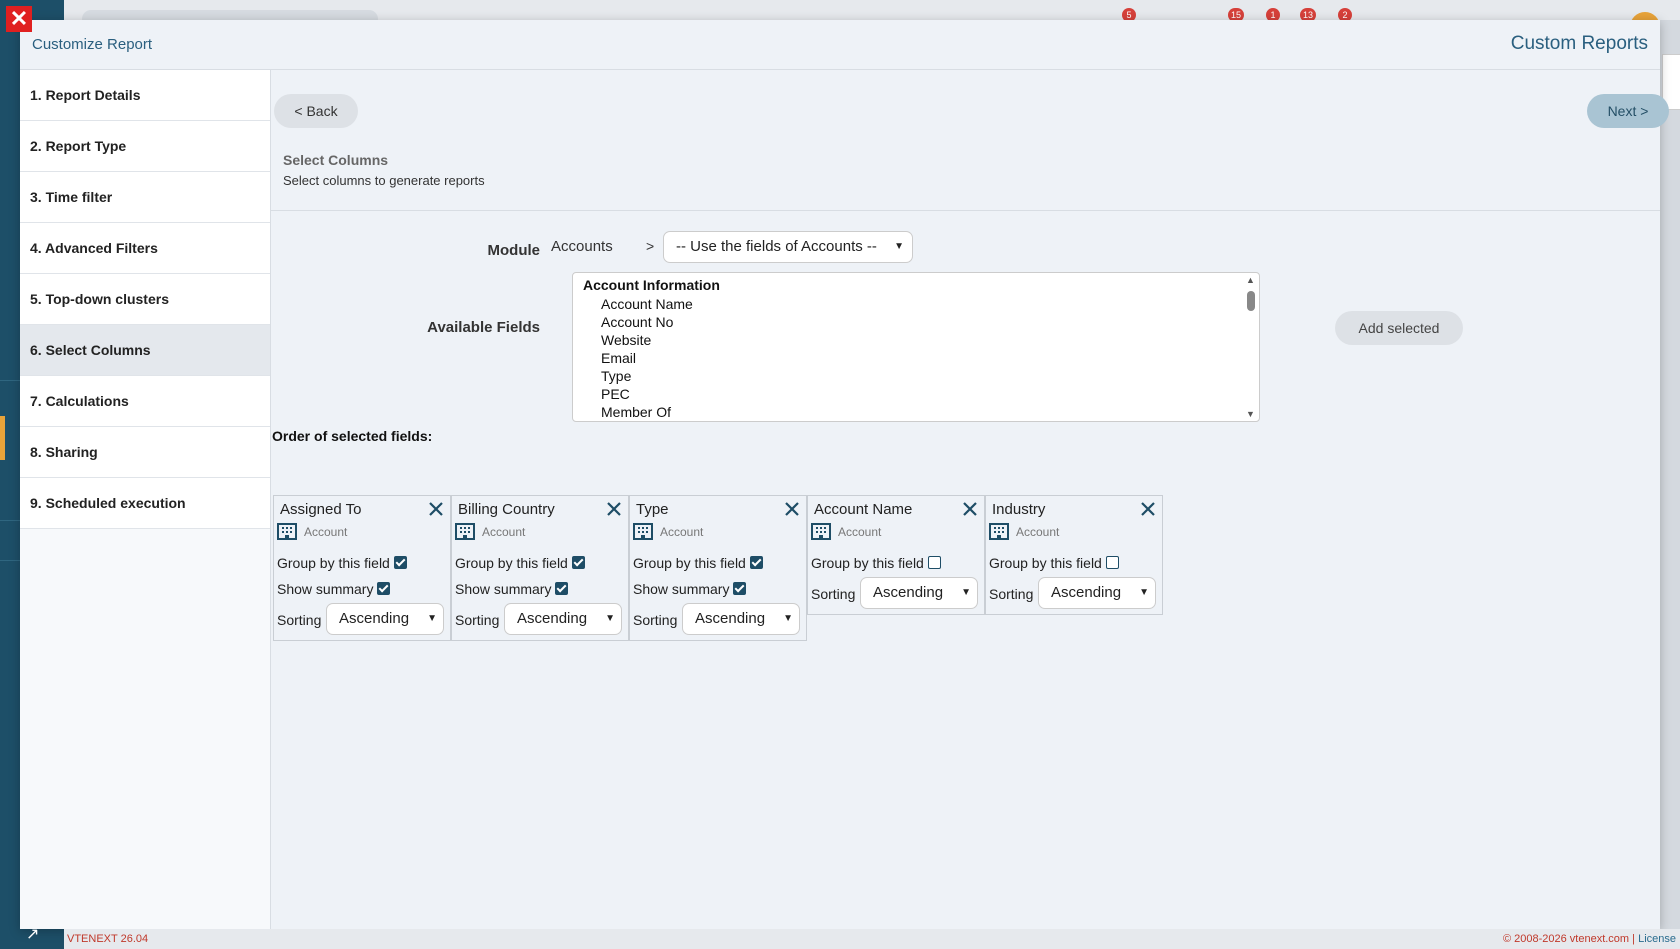 The height and width of the screenshot is (949, 1680). I want to click on step-scheduled-execution: 9. Scheduled execution, so click(145, 503).